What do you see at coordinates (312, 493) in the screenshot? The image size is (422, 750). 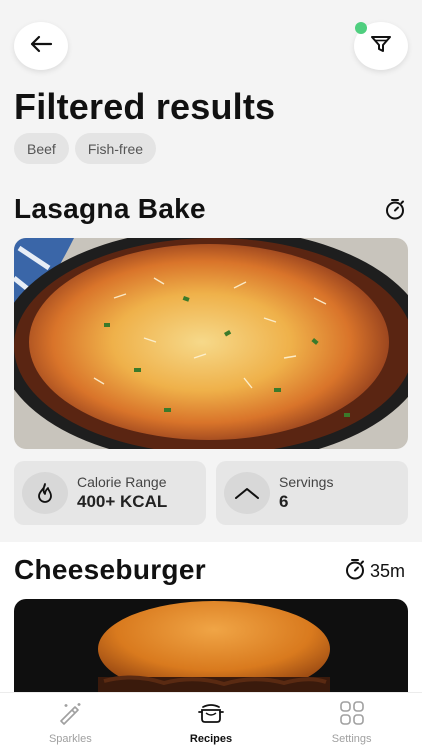 I see `servings-stat: Servings 6` at bounding box center [312, 493].